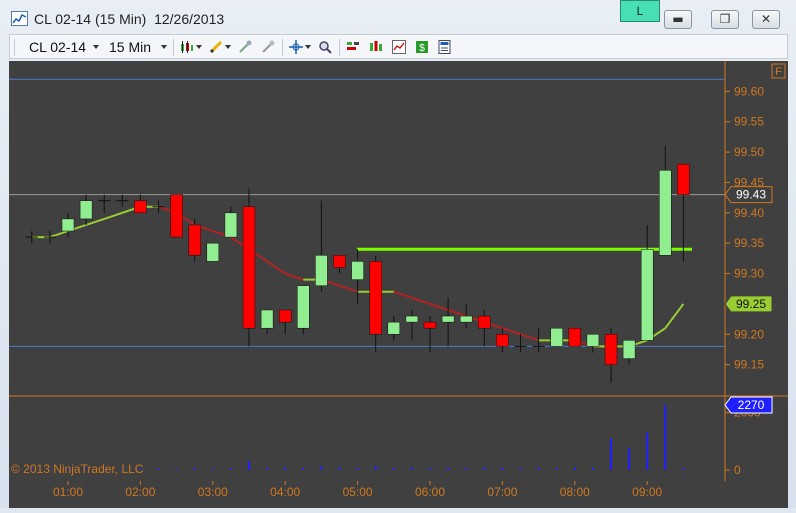 The width and height of the screenshot is (796, 513). Describe the element at coordinates (14, 47) in the screenshot. I see `toolbar-grip` at that location.